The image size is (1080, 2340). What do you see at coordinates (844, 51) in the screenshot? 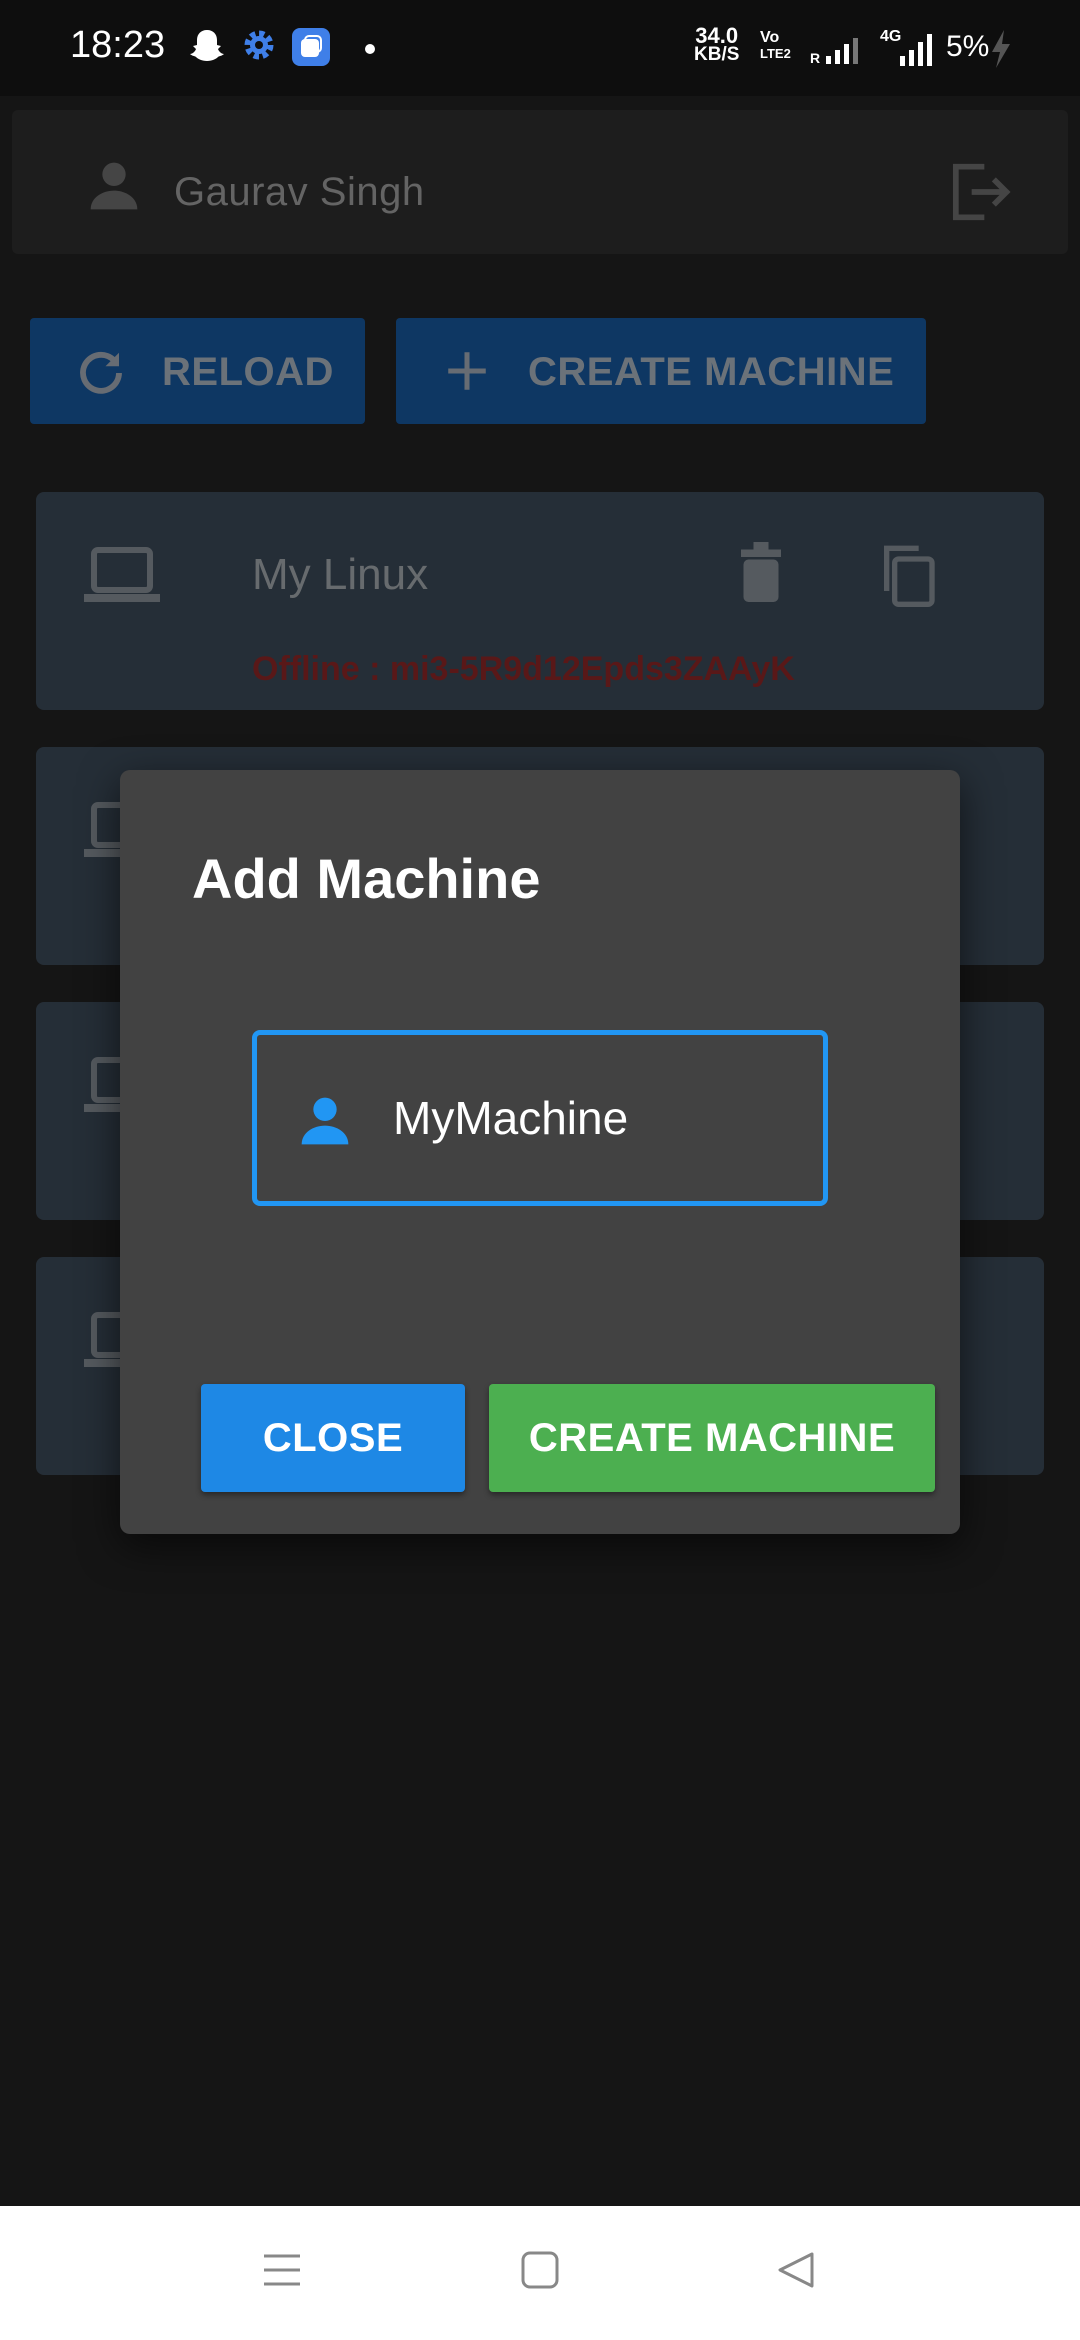
I see `signal-sim1-icon` at bounding box center [844, 51].